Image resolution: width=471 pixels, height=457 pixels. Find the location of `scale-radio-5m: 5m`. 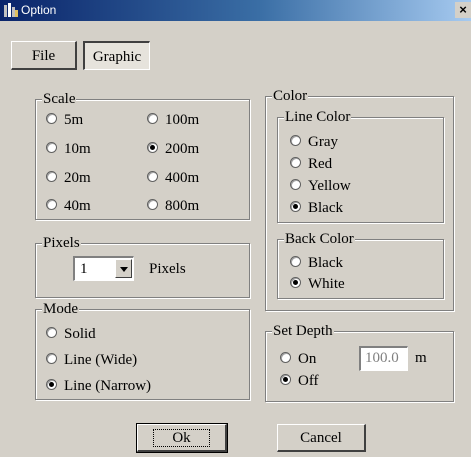

scale-radio-5m: 5m is located at coordinates (64, 120).